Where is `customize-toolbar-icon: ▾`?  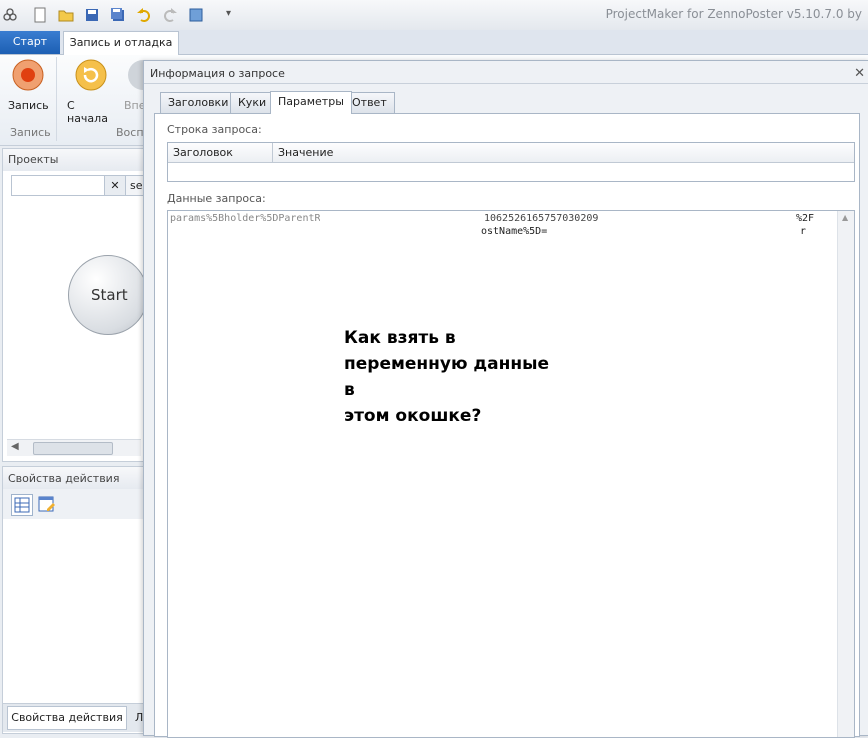 customize-toolbar-icon: ▾ is located at coordinates (228, 13).